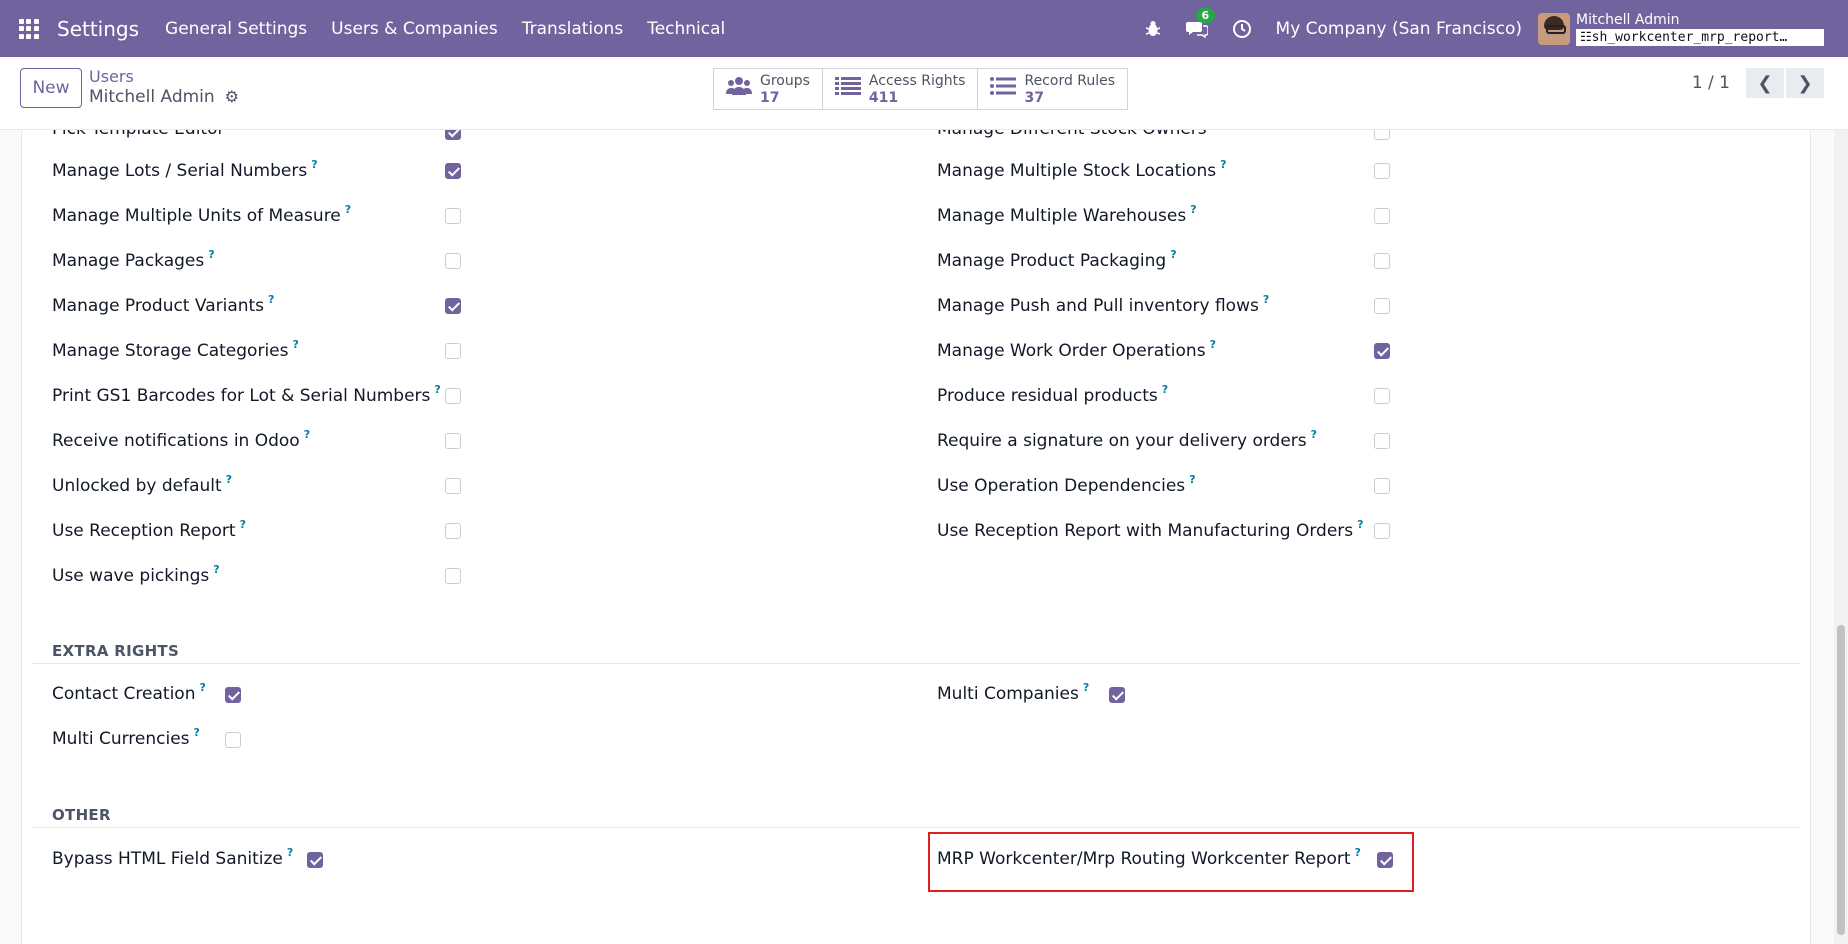 The image size is (1848, 944). I want to click on vertical-scrollbar, so click(1841, 537).